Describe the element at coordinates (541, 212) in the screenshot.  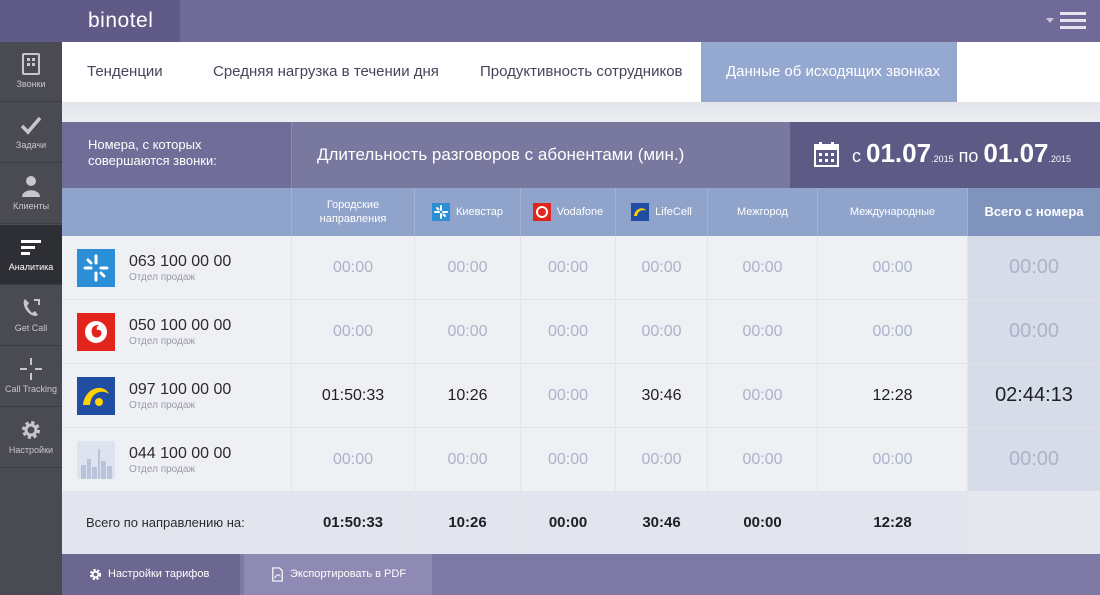
I see `vodafone-icon` at that location.